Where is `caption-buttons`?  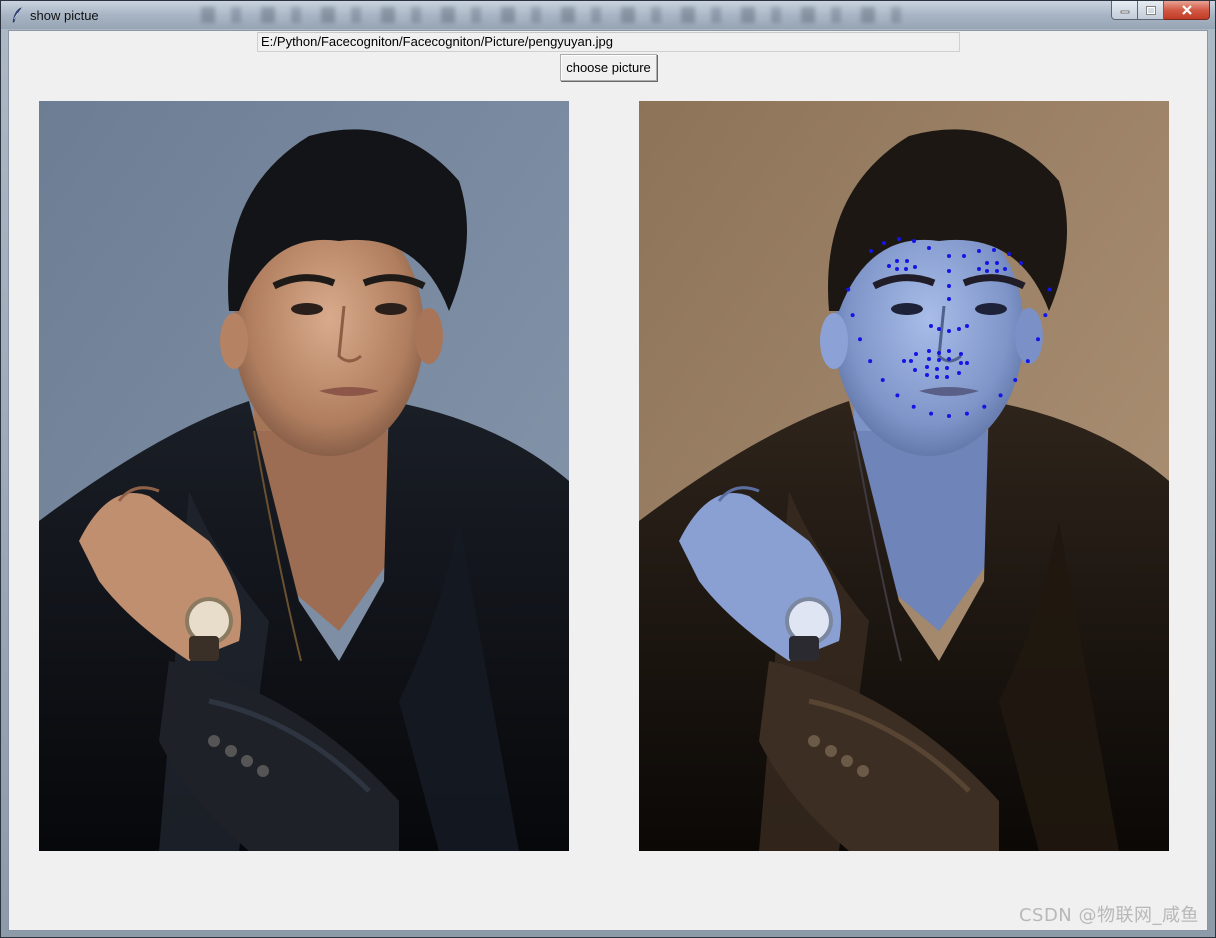 caption-buttons is located at coordinates (1160, 11).